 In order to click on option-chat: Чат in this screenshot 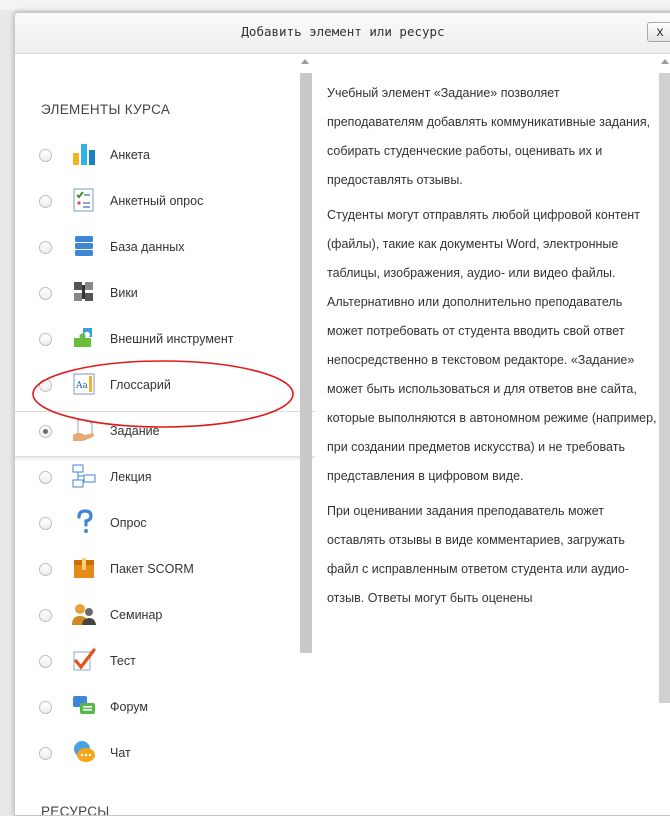, I will do `click(165, 756)`.